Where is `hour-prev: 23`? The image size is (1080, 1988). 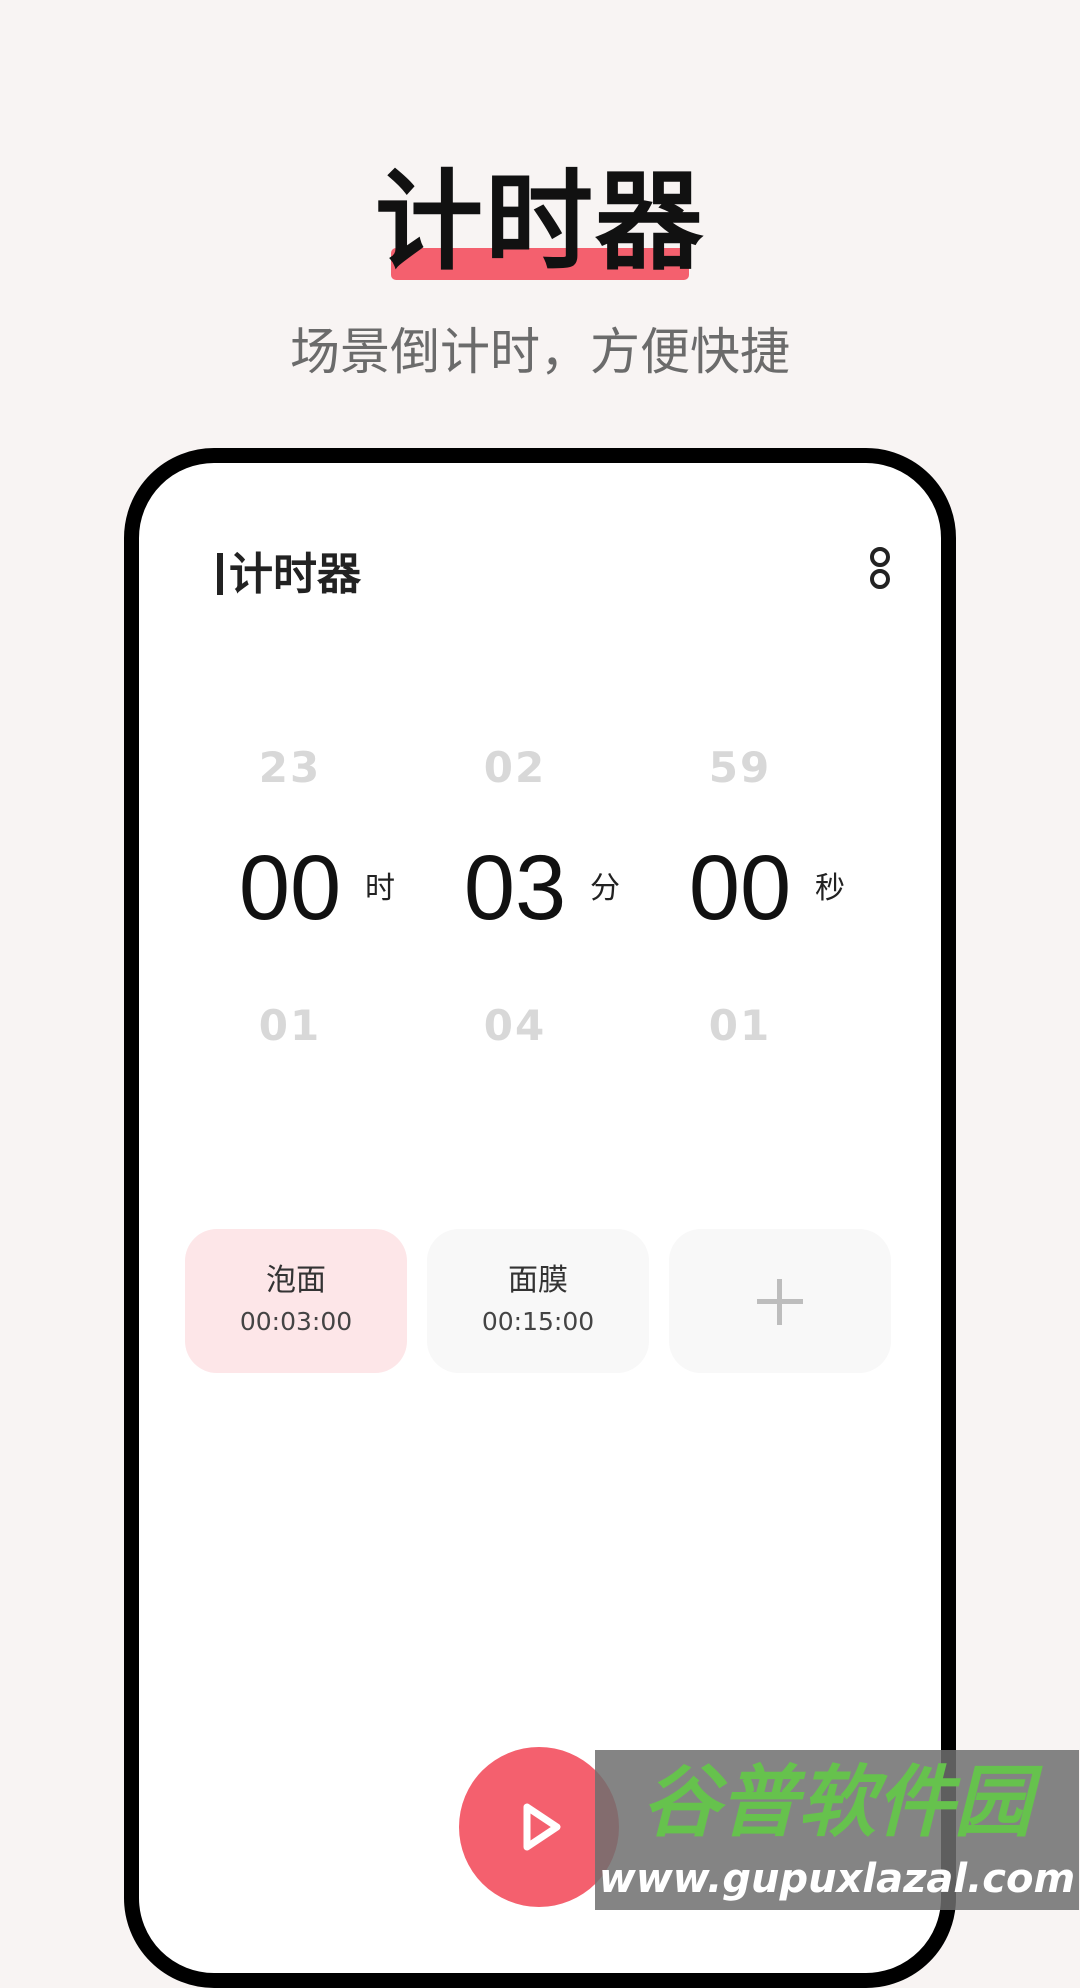
hour-prev: 23 is located at coordinates (290, 767).